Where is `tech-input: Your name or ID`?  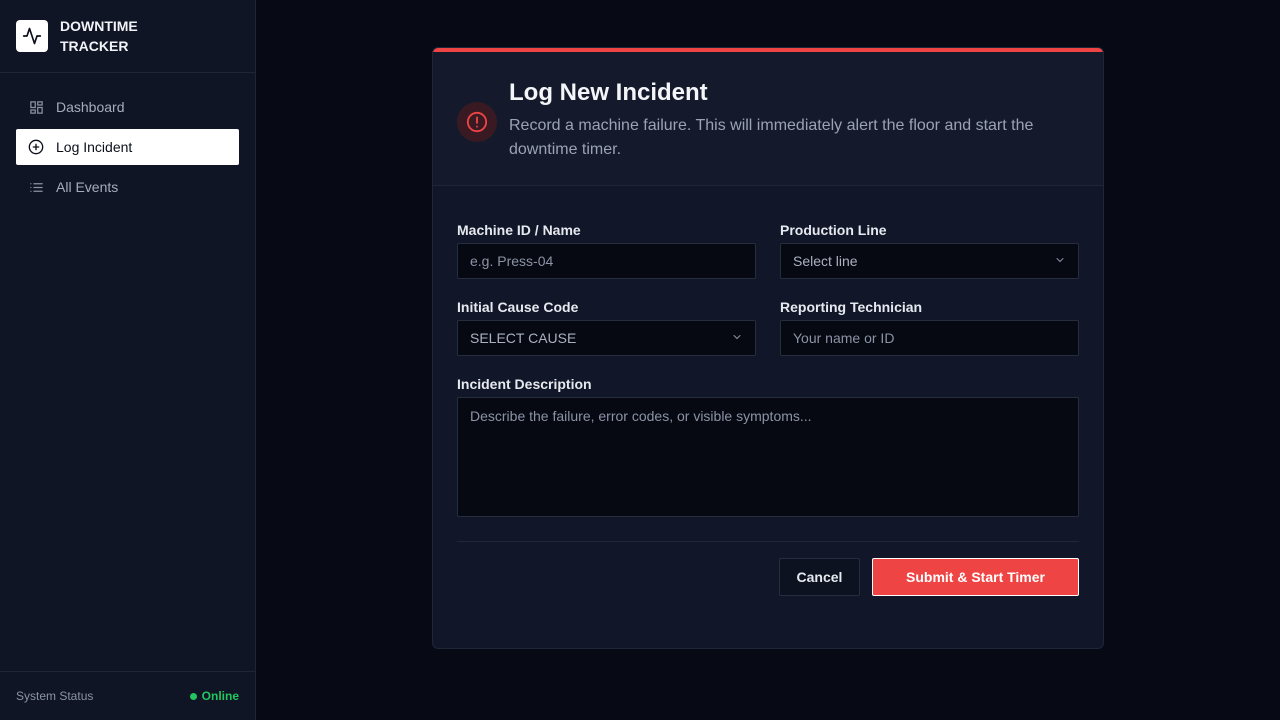 tech-input: Your name or ID is located at coordinates (929, 338).